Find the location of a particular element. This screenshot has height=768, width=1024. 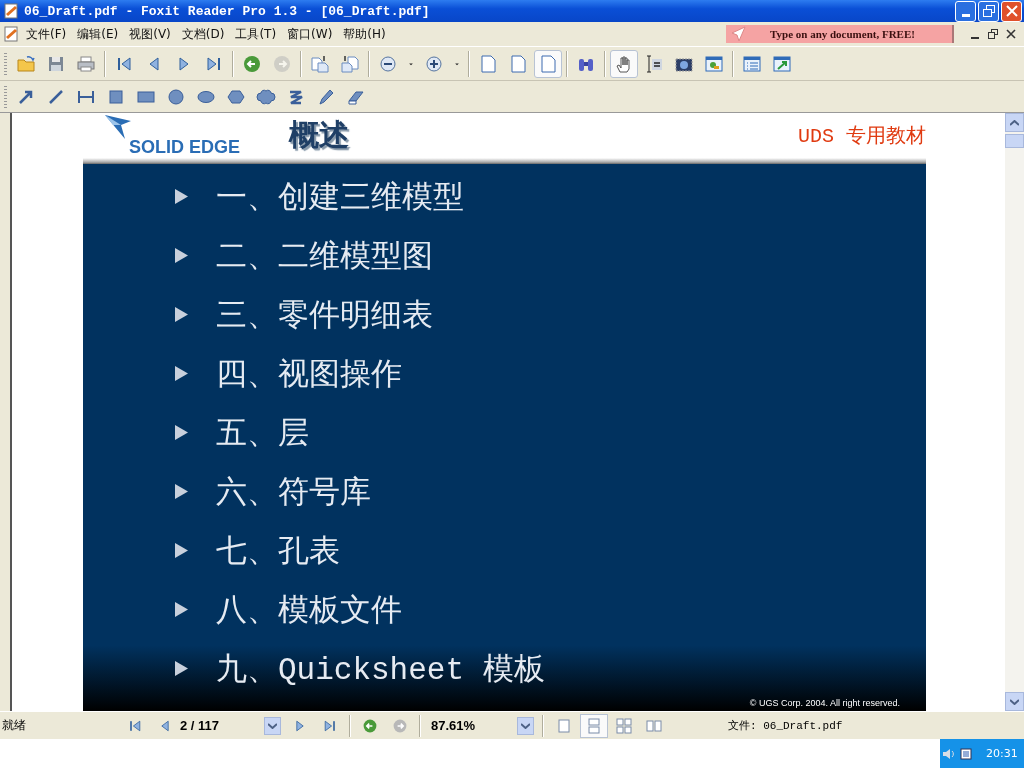

page-icon is located at coordinates (548, 63).